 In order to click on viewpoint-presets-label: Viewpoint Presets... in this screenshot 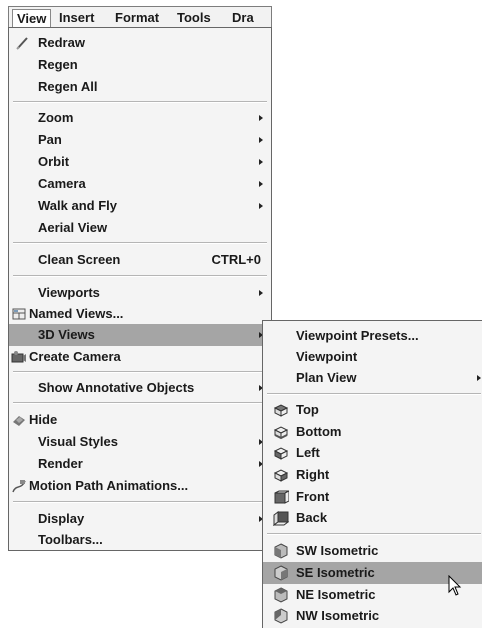, I will do `click(357, 335)`.